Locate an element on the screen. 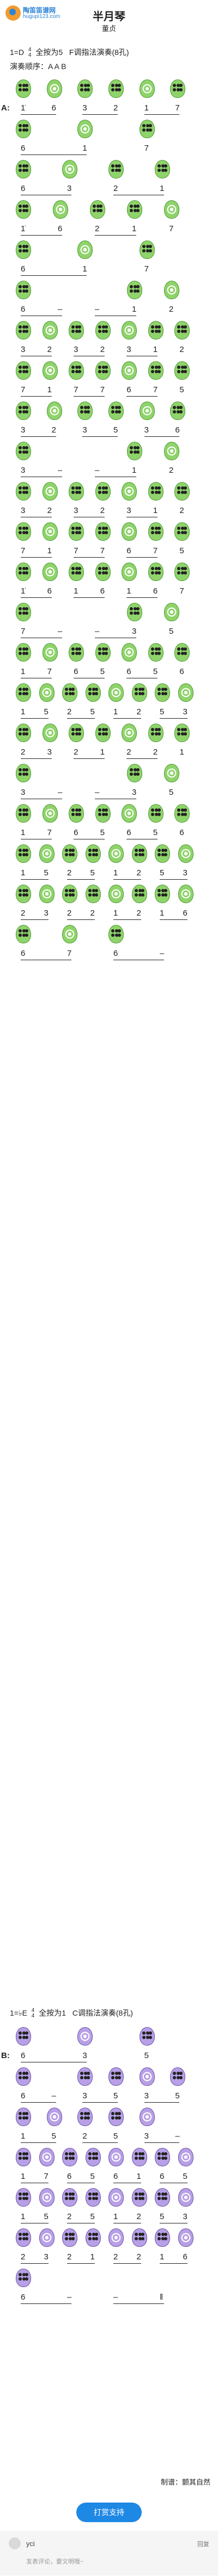  notation-line: 6 – – ‖ is located at coordinates (109, 2298).